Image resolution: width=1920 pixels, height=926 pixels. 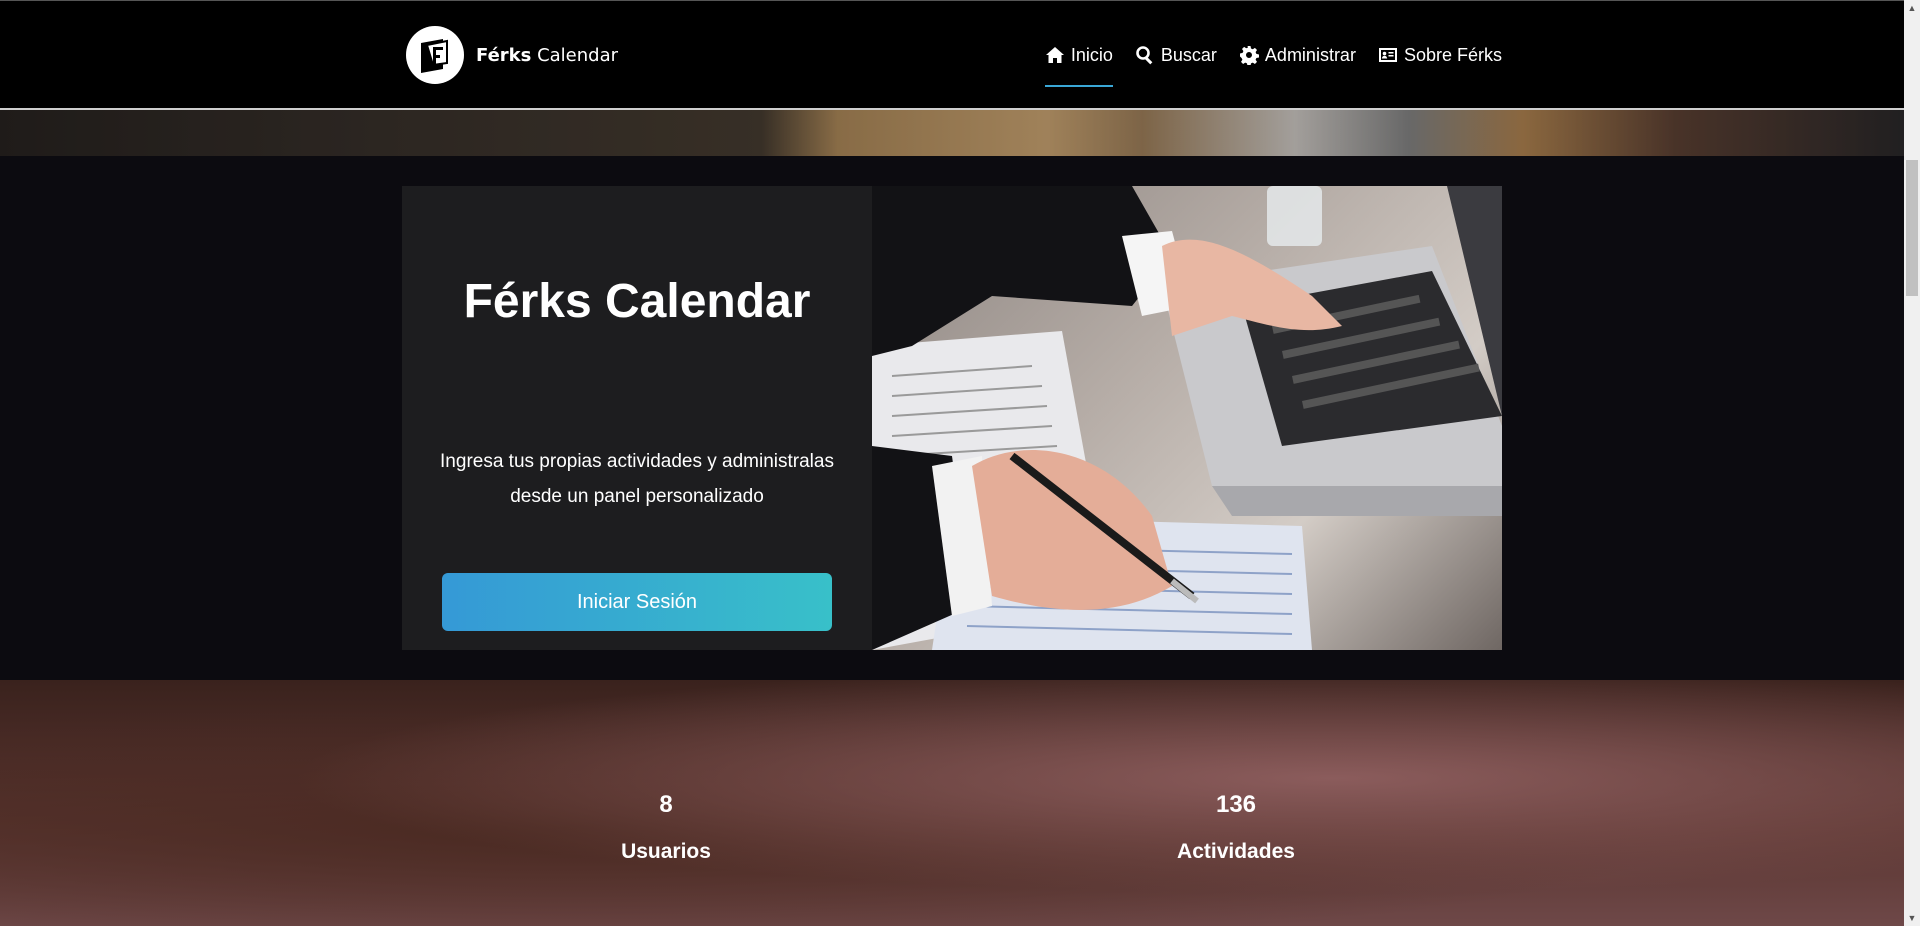 I want to click on id-card-icon, so click(x=1387, y=55).